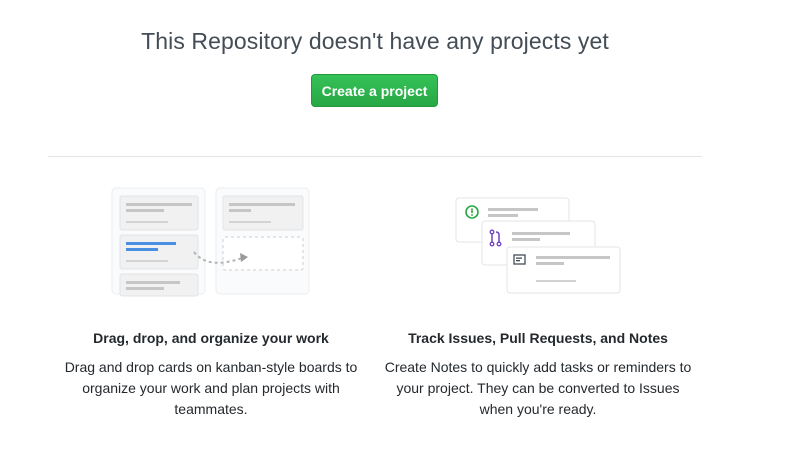 This screenshot has width=785, height=462. I want to click on feature-heading-drag-drop: Drag, drop, and organize your work, so click(211, 338).